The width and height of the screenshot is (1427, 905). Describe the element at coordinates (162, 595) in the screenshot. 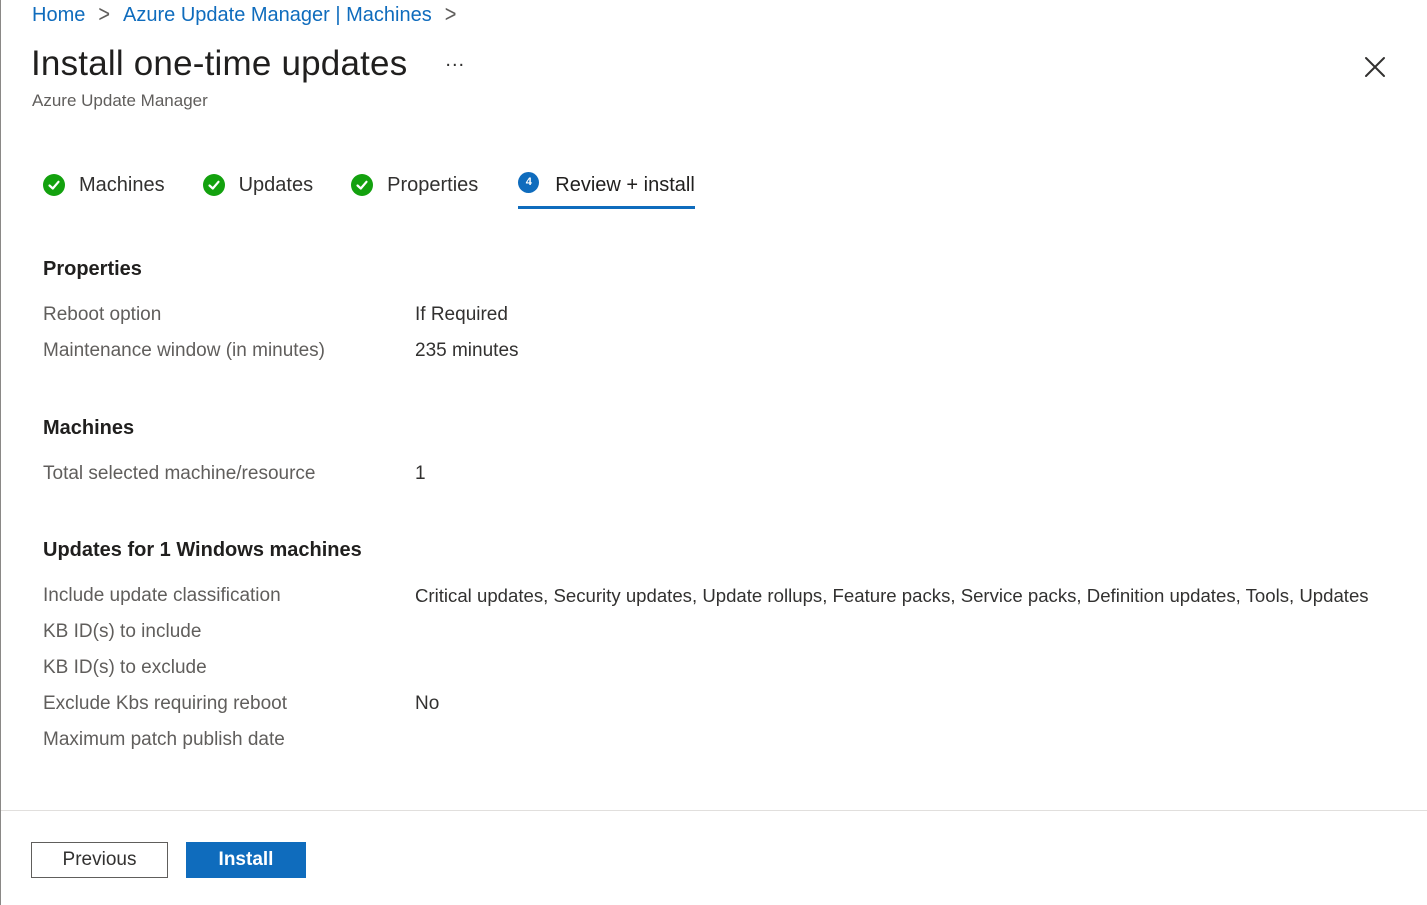

I see `row-label: Include update classification` at that location.